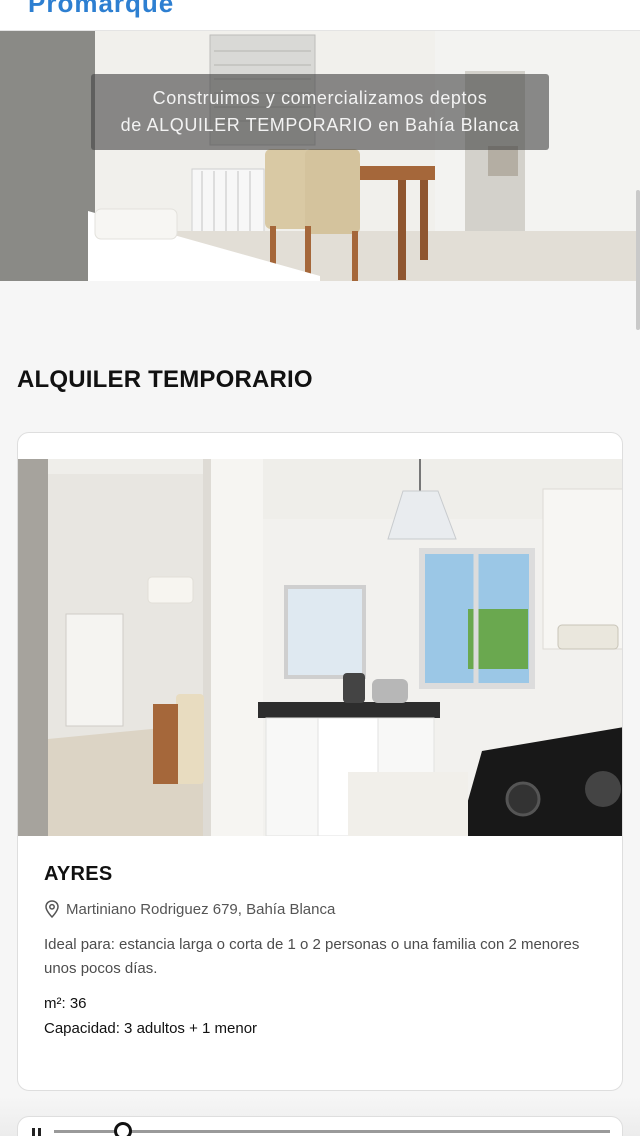 The image size is (640, 1136). What do you see at coordinates (101, 9) in the screenshot?
I see `brand-logo-text: Promarque` at bounding box center [101, 9].